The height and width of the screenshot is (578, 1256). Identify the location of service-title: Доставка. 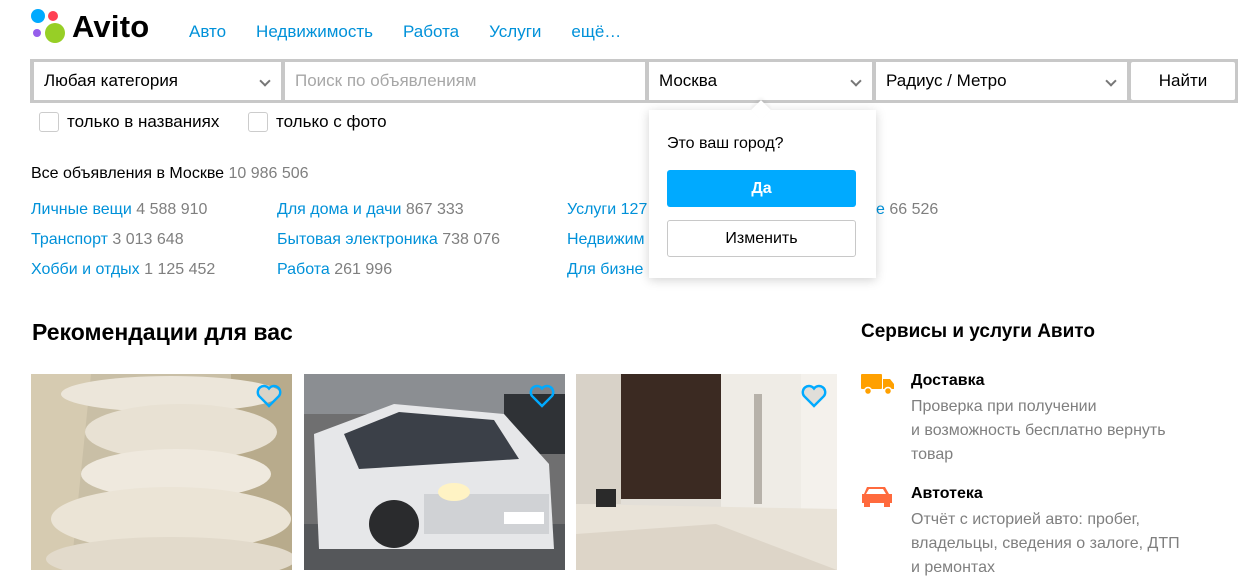
(948, 381).